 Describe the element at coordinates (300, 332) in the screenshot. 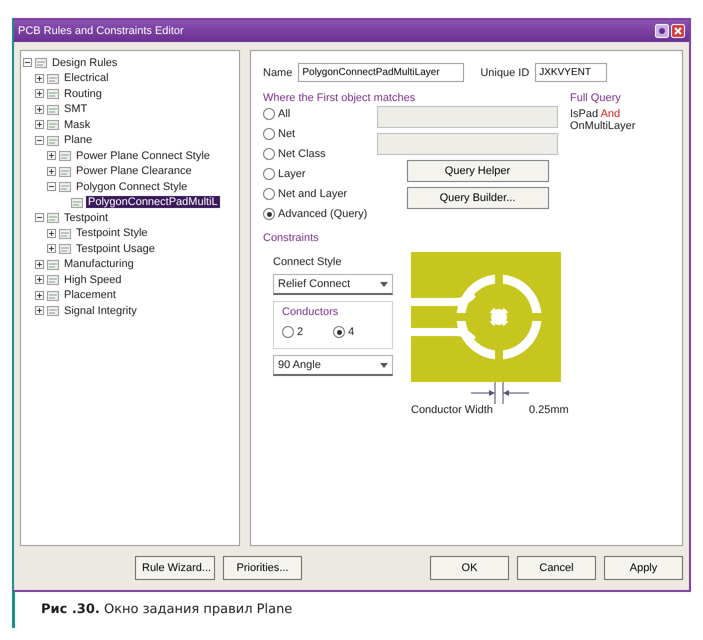

I see `radio-label: 2` at that location.